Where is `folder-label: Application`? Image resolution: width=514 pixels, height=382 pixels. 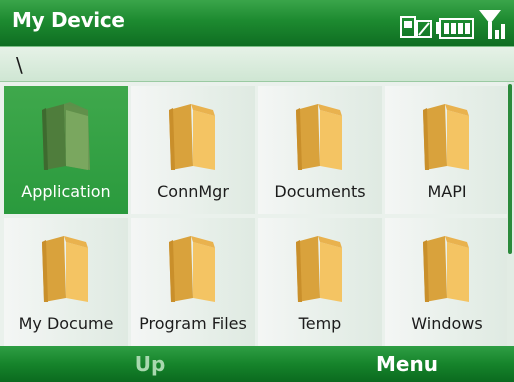 folder-label: Application is located at coordinates (66, 191).